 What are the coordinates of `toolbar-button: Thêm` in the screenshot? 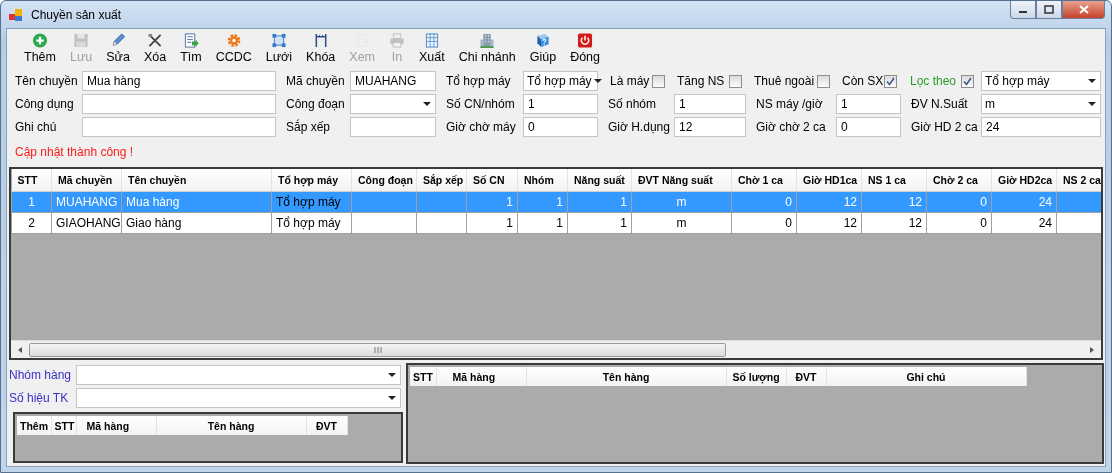 It's located at (40, 50).